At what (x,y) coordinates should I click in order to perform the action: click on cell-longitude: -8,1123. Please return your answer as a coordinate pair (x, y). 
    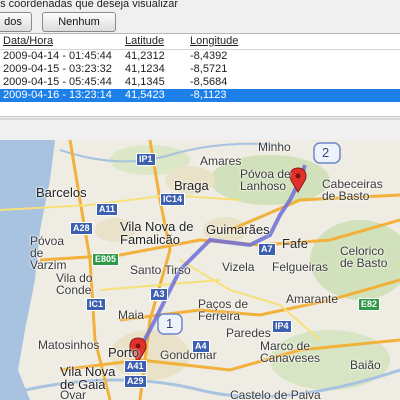
    Looking at the image, I should click on (208, 95).